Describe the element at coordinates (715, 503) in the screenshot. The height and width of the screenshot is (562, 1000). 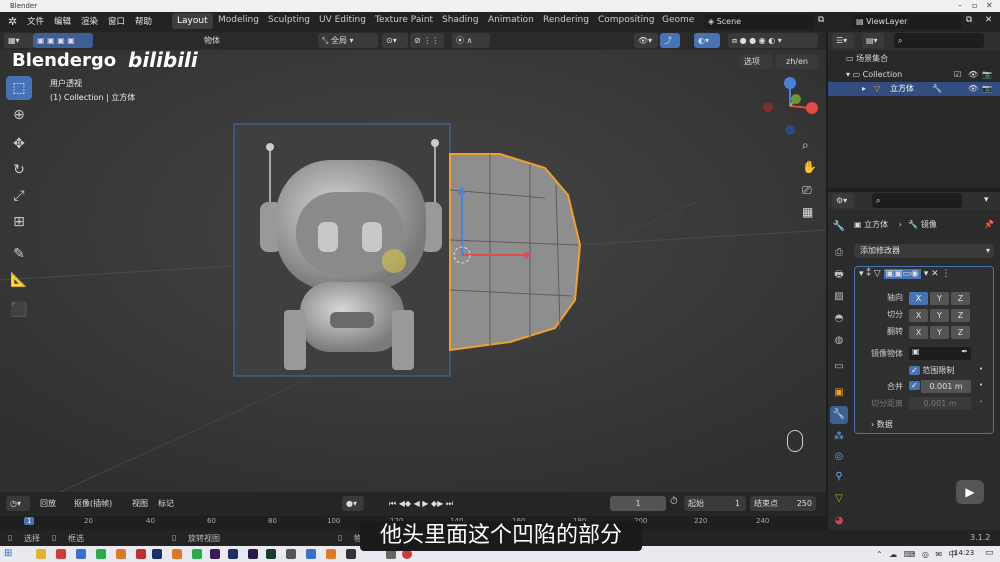
I see `start-frame-field: 起始 1` at that location.